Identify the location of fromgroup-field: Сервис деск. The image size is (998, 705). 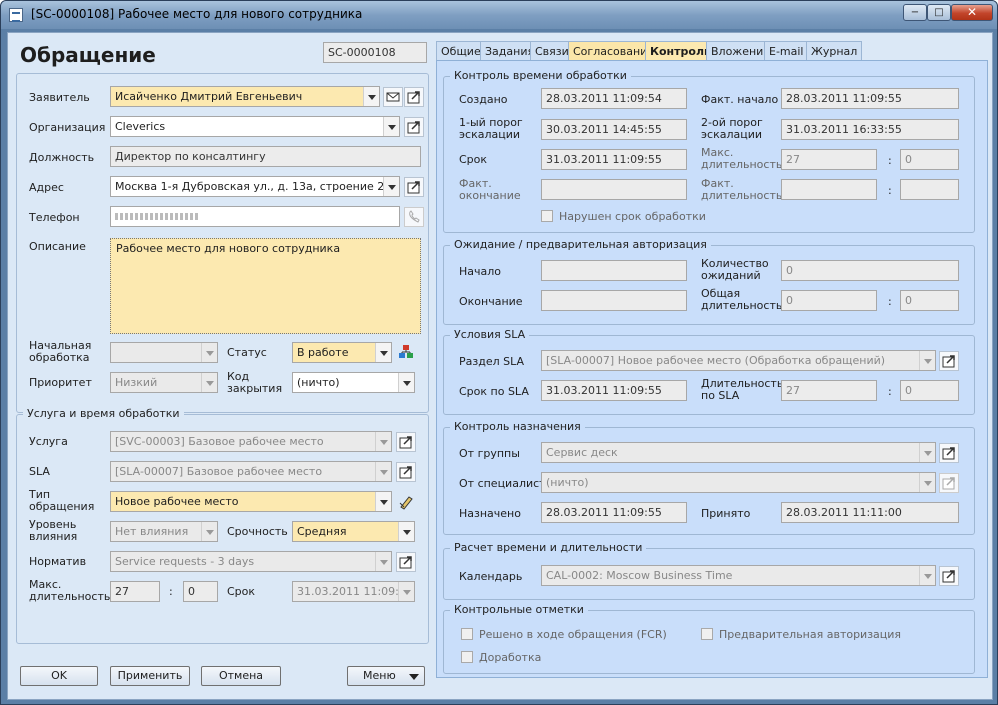
(738, 452).